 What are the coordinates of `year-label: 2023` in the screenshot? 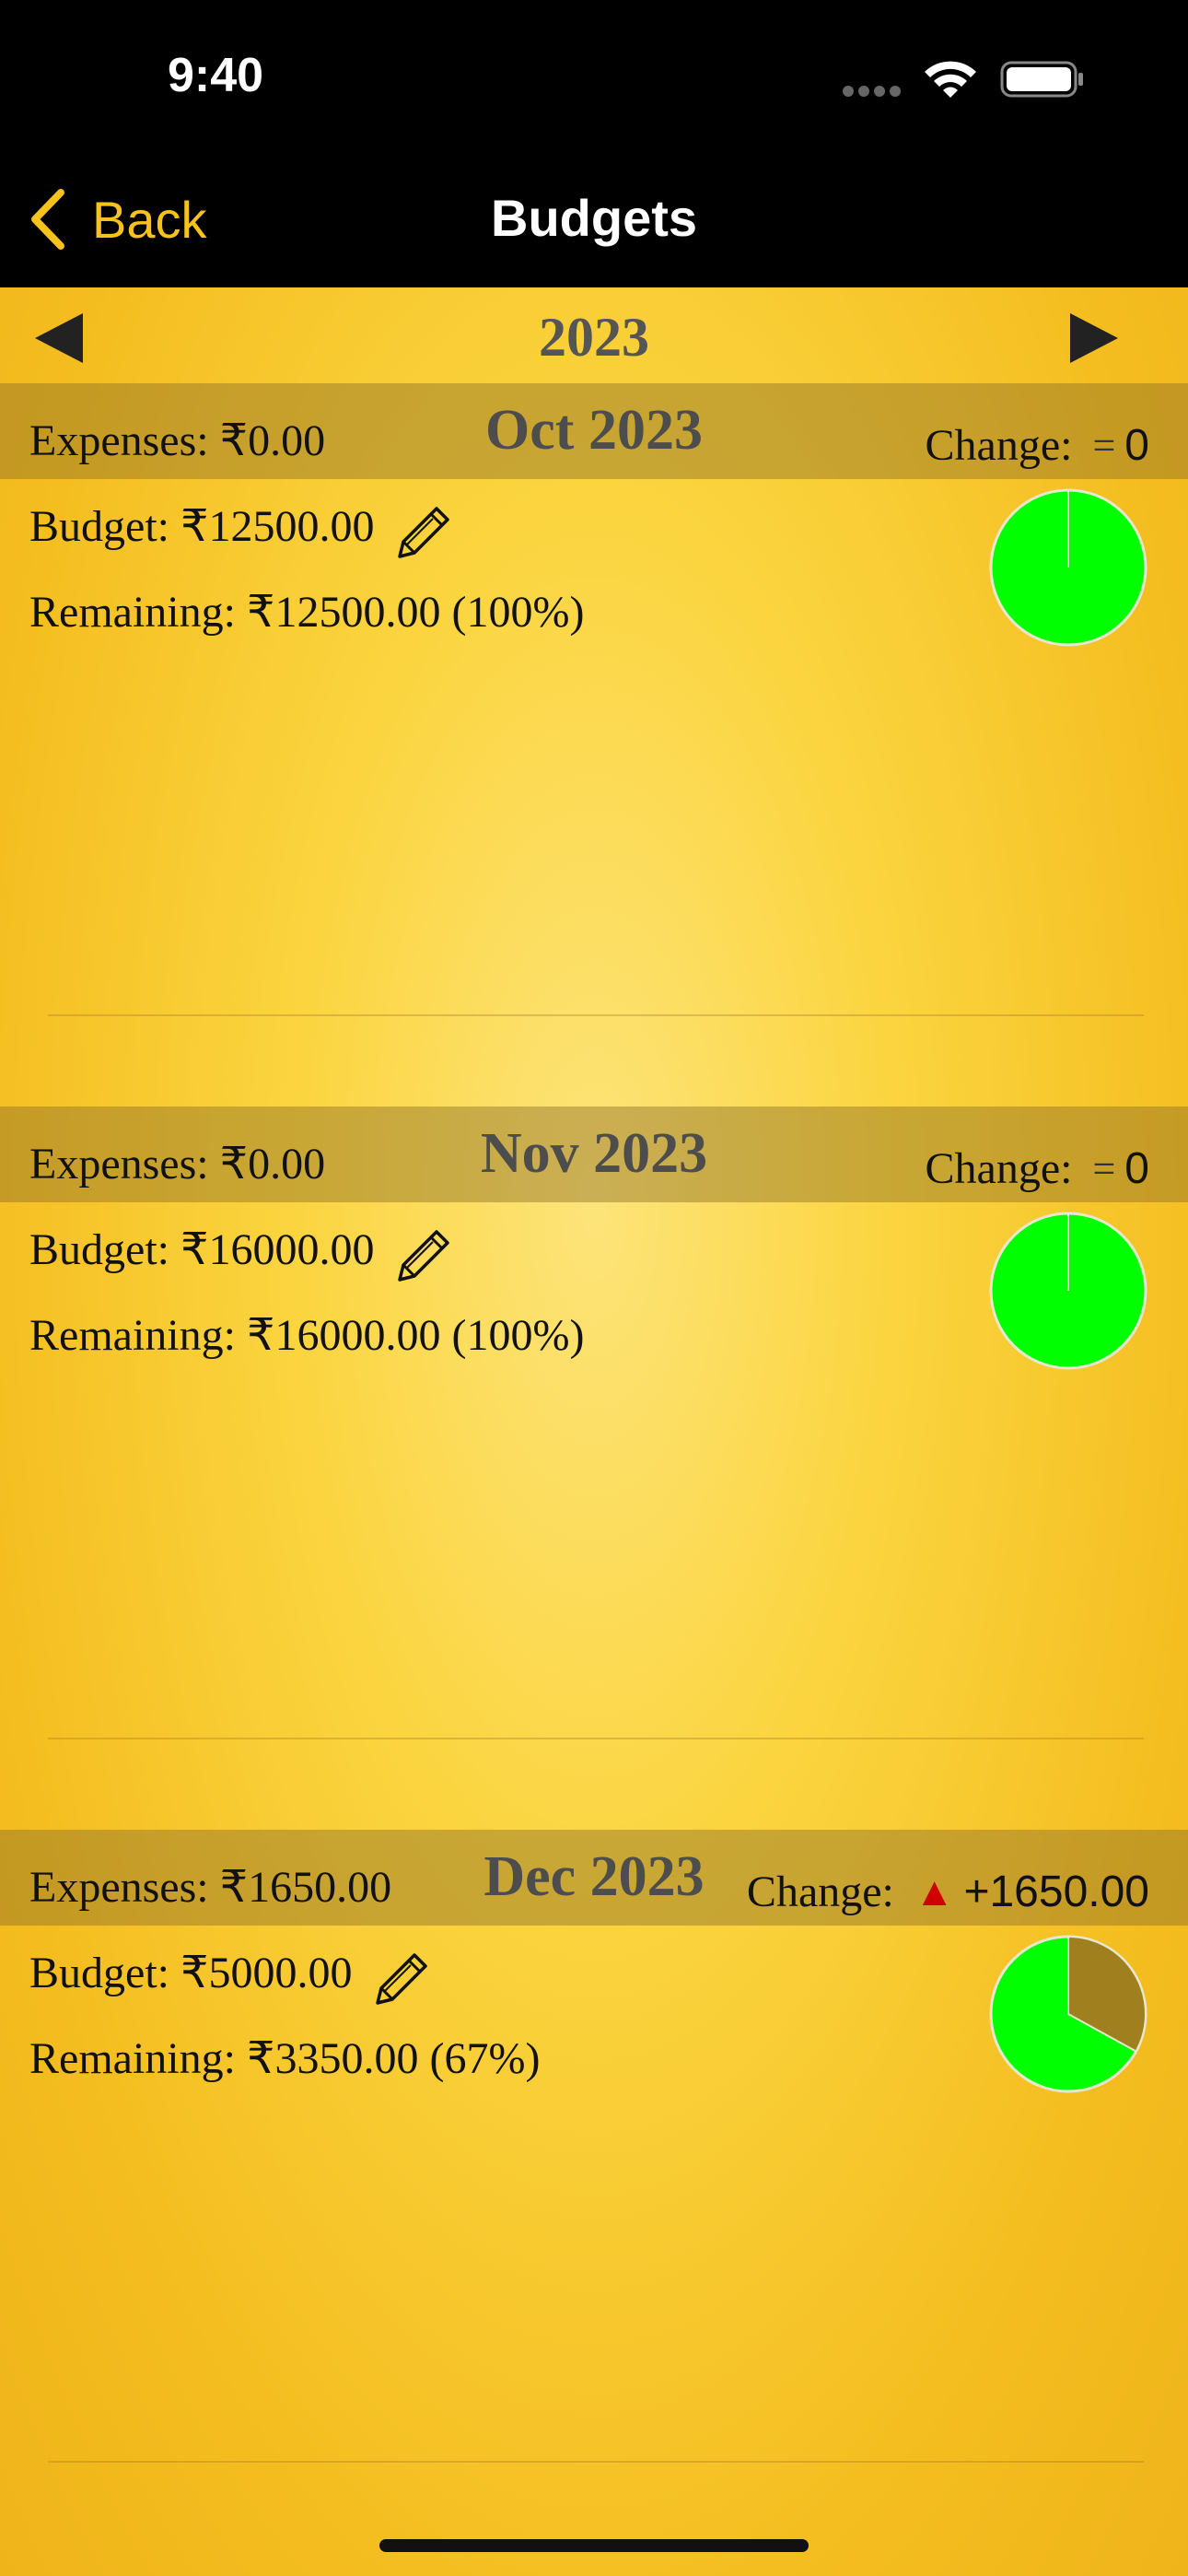 It's located at (594, 337).